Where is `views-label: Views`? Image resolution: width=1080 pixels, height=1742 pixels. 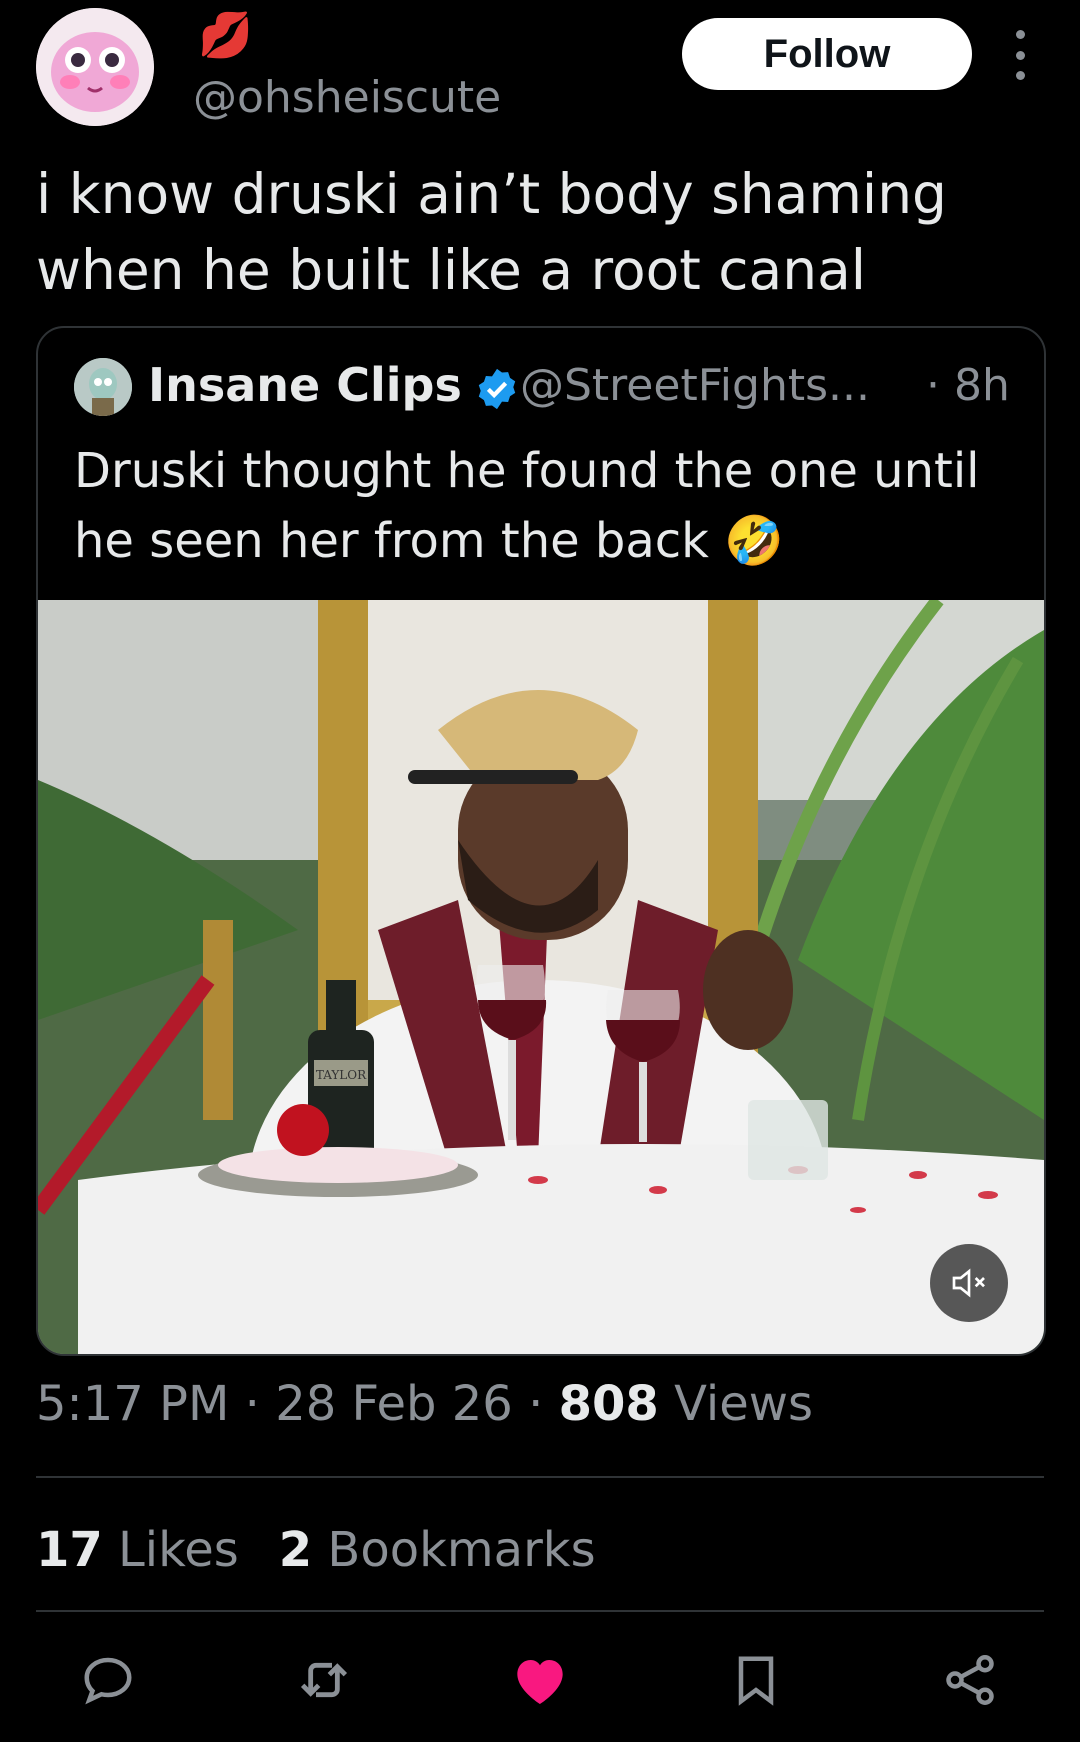
views-label: Views is located at coordinates (735, 1404).